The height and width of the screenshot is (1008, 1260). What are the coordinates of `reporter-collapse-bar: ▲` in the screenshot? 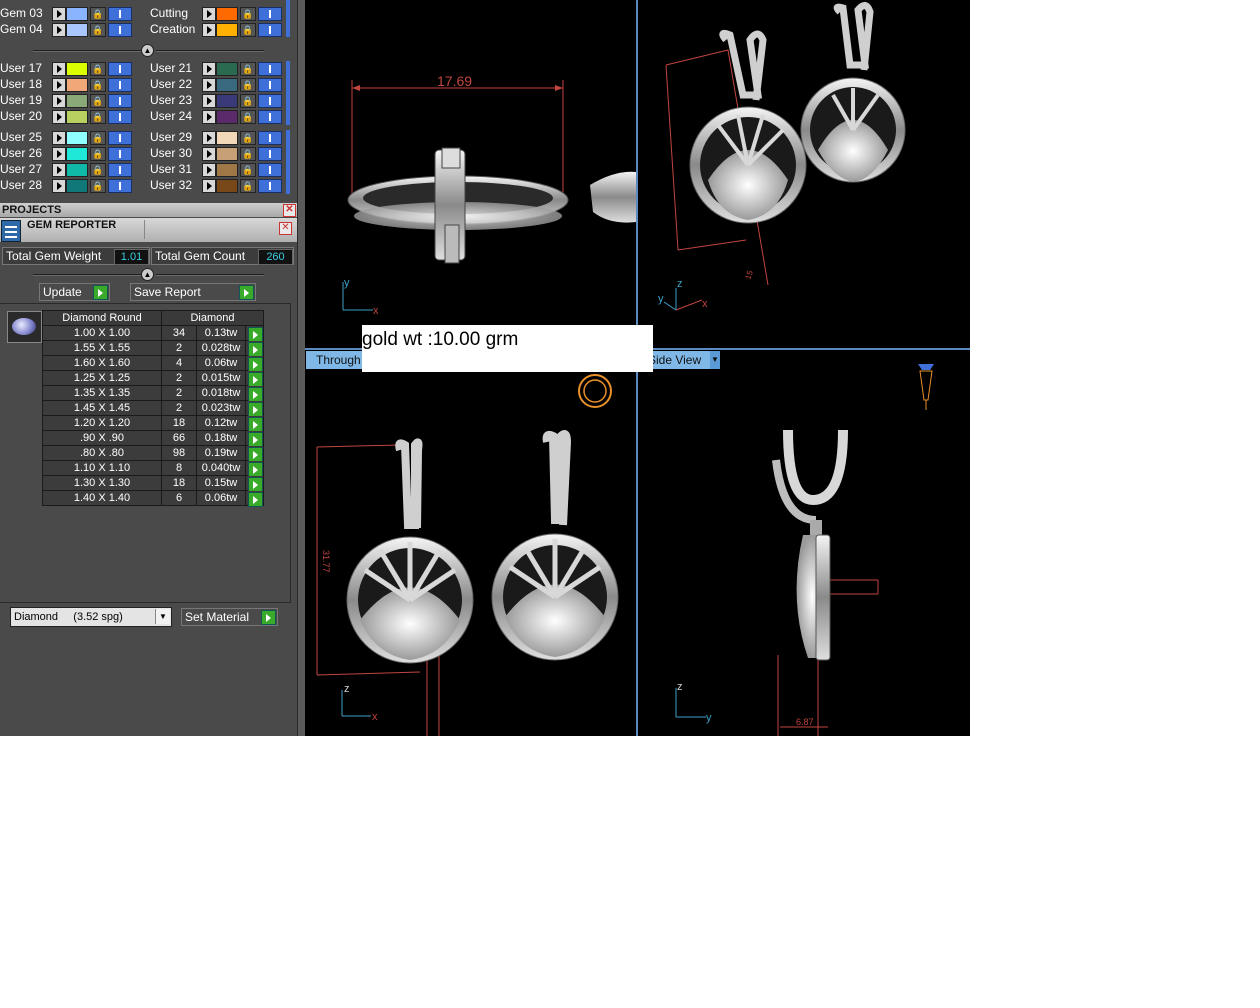 It's located at (147, 275).